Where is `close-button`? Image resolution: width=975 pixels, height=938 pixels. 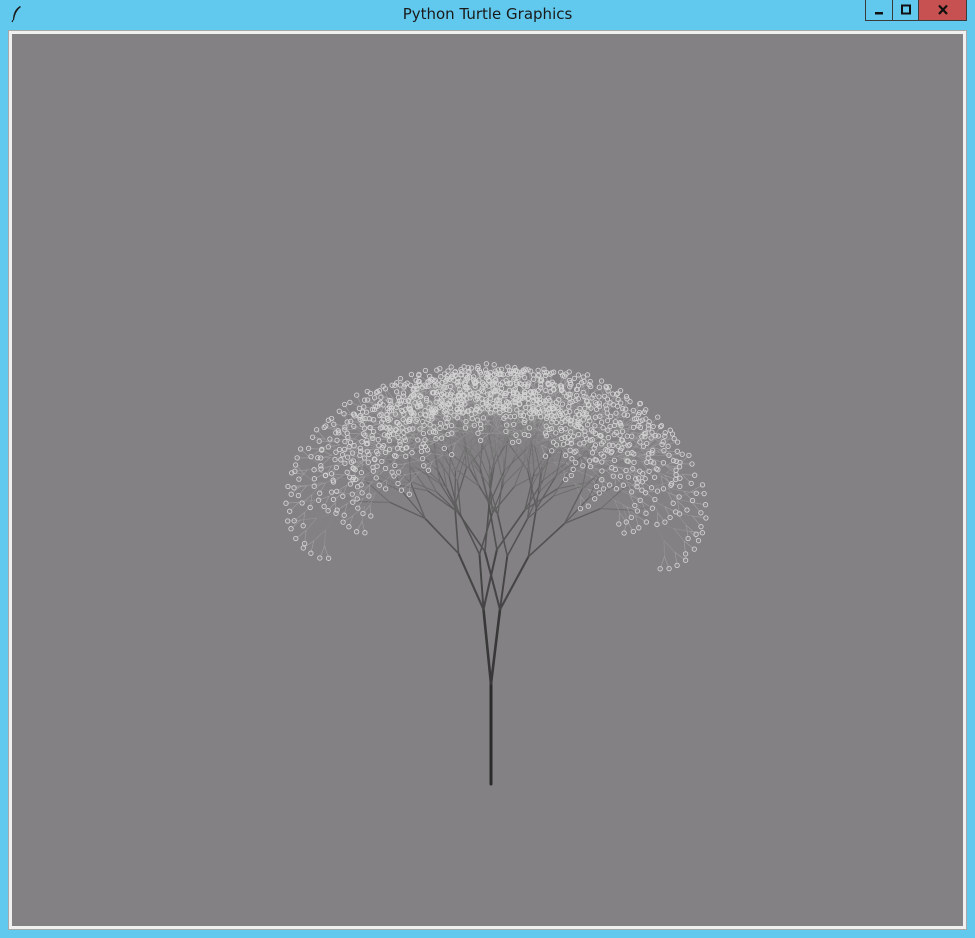
close-button is located at coordinates (943, 10).